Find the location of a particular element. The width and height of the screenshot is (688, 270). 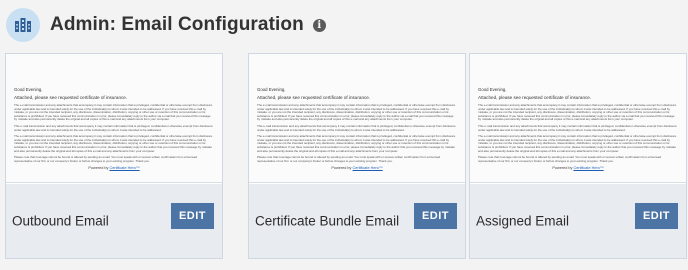

building-icon is located at coordinates (23, 25).